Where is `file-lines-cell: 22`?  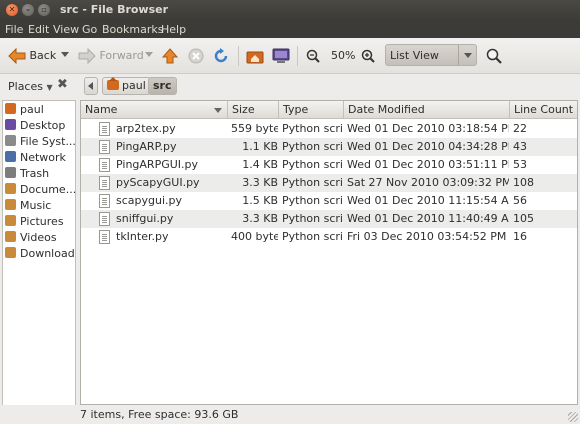 file-lines-cell: 22 is located at coordinates (520, 128).